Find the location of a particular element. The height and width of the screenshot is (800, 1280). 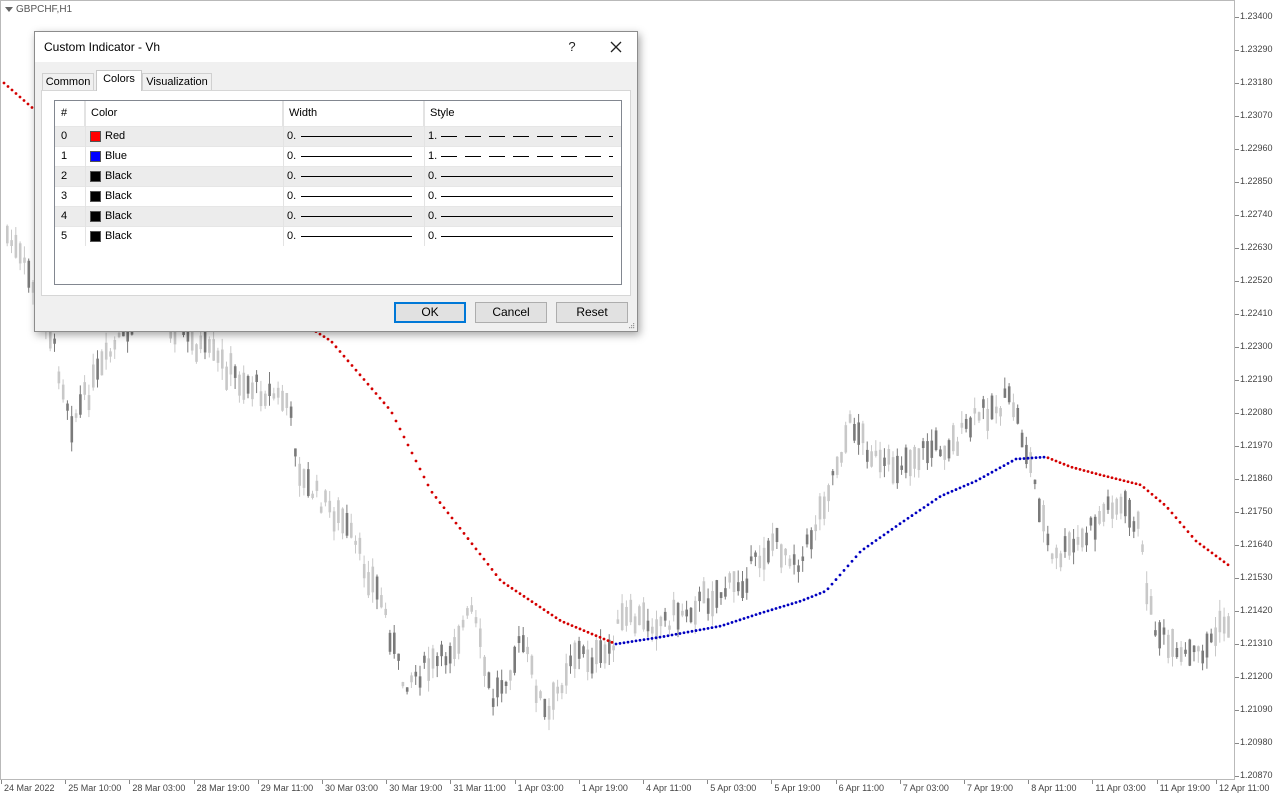

tab-common: Common is located at coordinates (68, 81).